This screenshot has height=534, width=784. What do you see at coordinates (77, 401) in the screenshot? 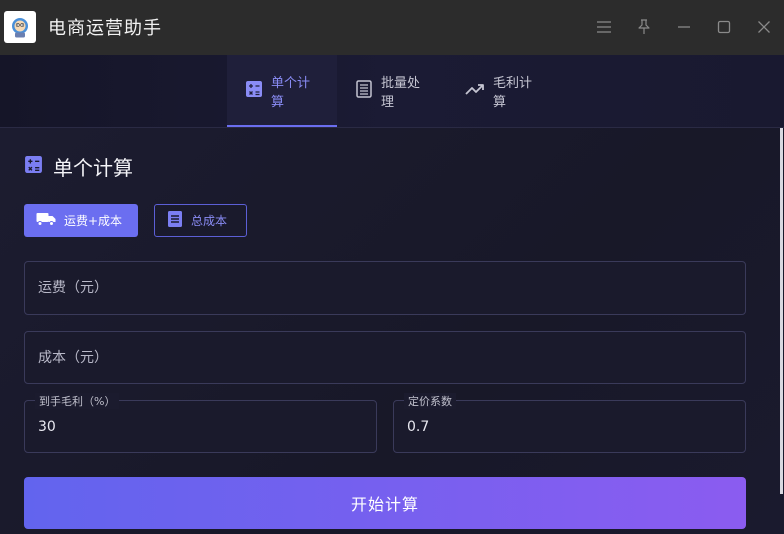
I see `margin-label: 到手毛利（%）` at bounding box center [77, 401].